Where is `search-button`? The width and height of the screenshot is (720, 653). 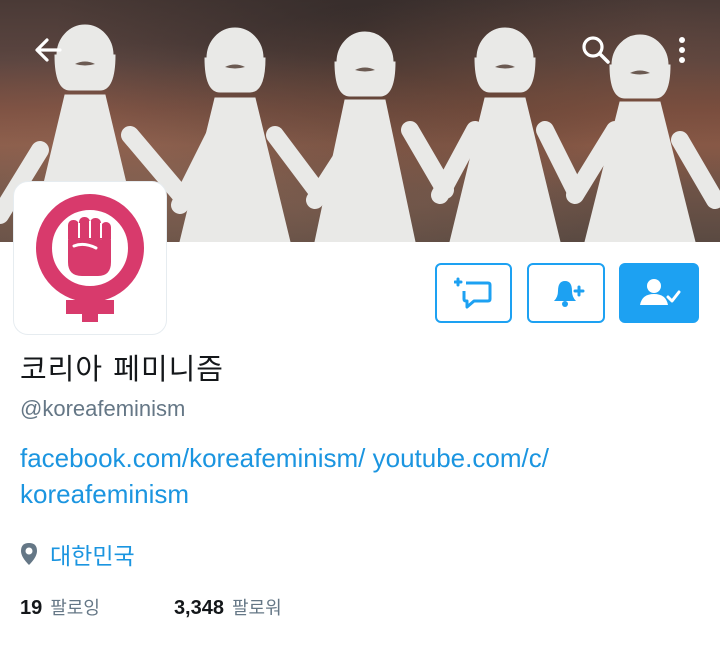
search-button is located at coordinates (596, 50).